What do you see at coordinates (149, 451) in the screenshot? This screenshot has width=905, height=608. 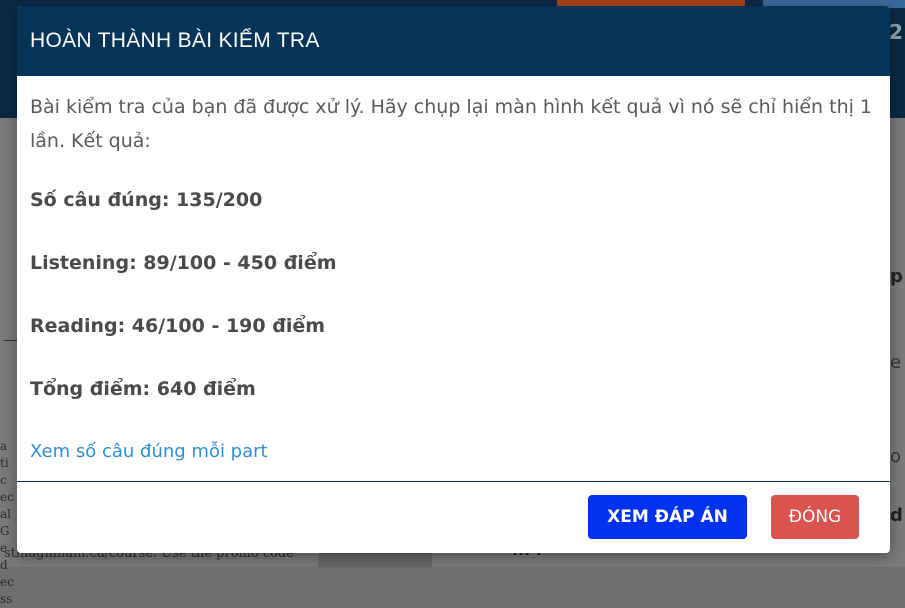 I see `part-details-link: Xem số câu đúng mỗi part` at bounding box center [149, 451].